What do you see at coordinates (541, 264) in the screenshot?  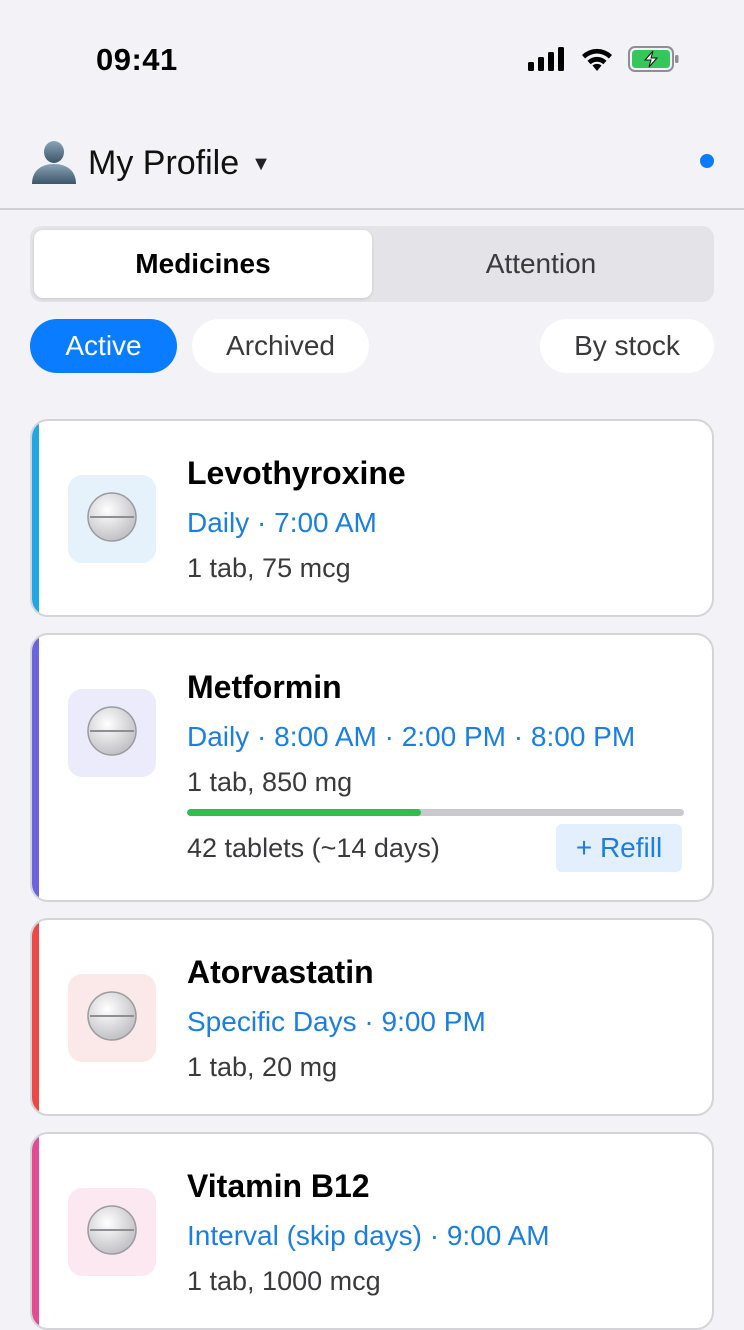 I see `tab-attention: Attention` at bounding box center [541, 264].